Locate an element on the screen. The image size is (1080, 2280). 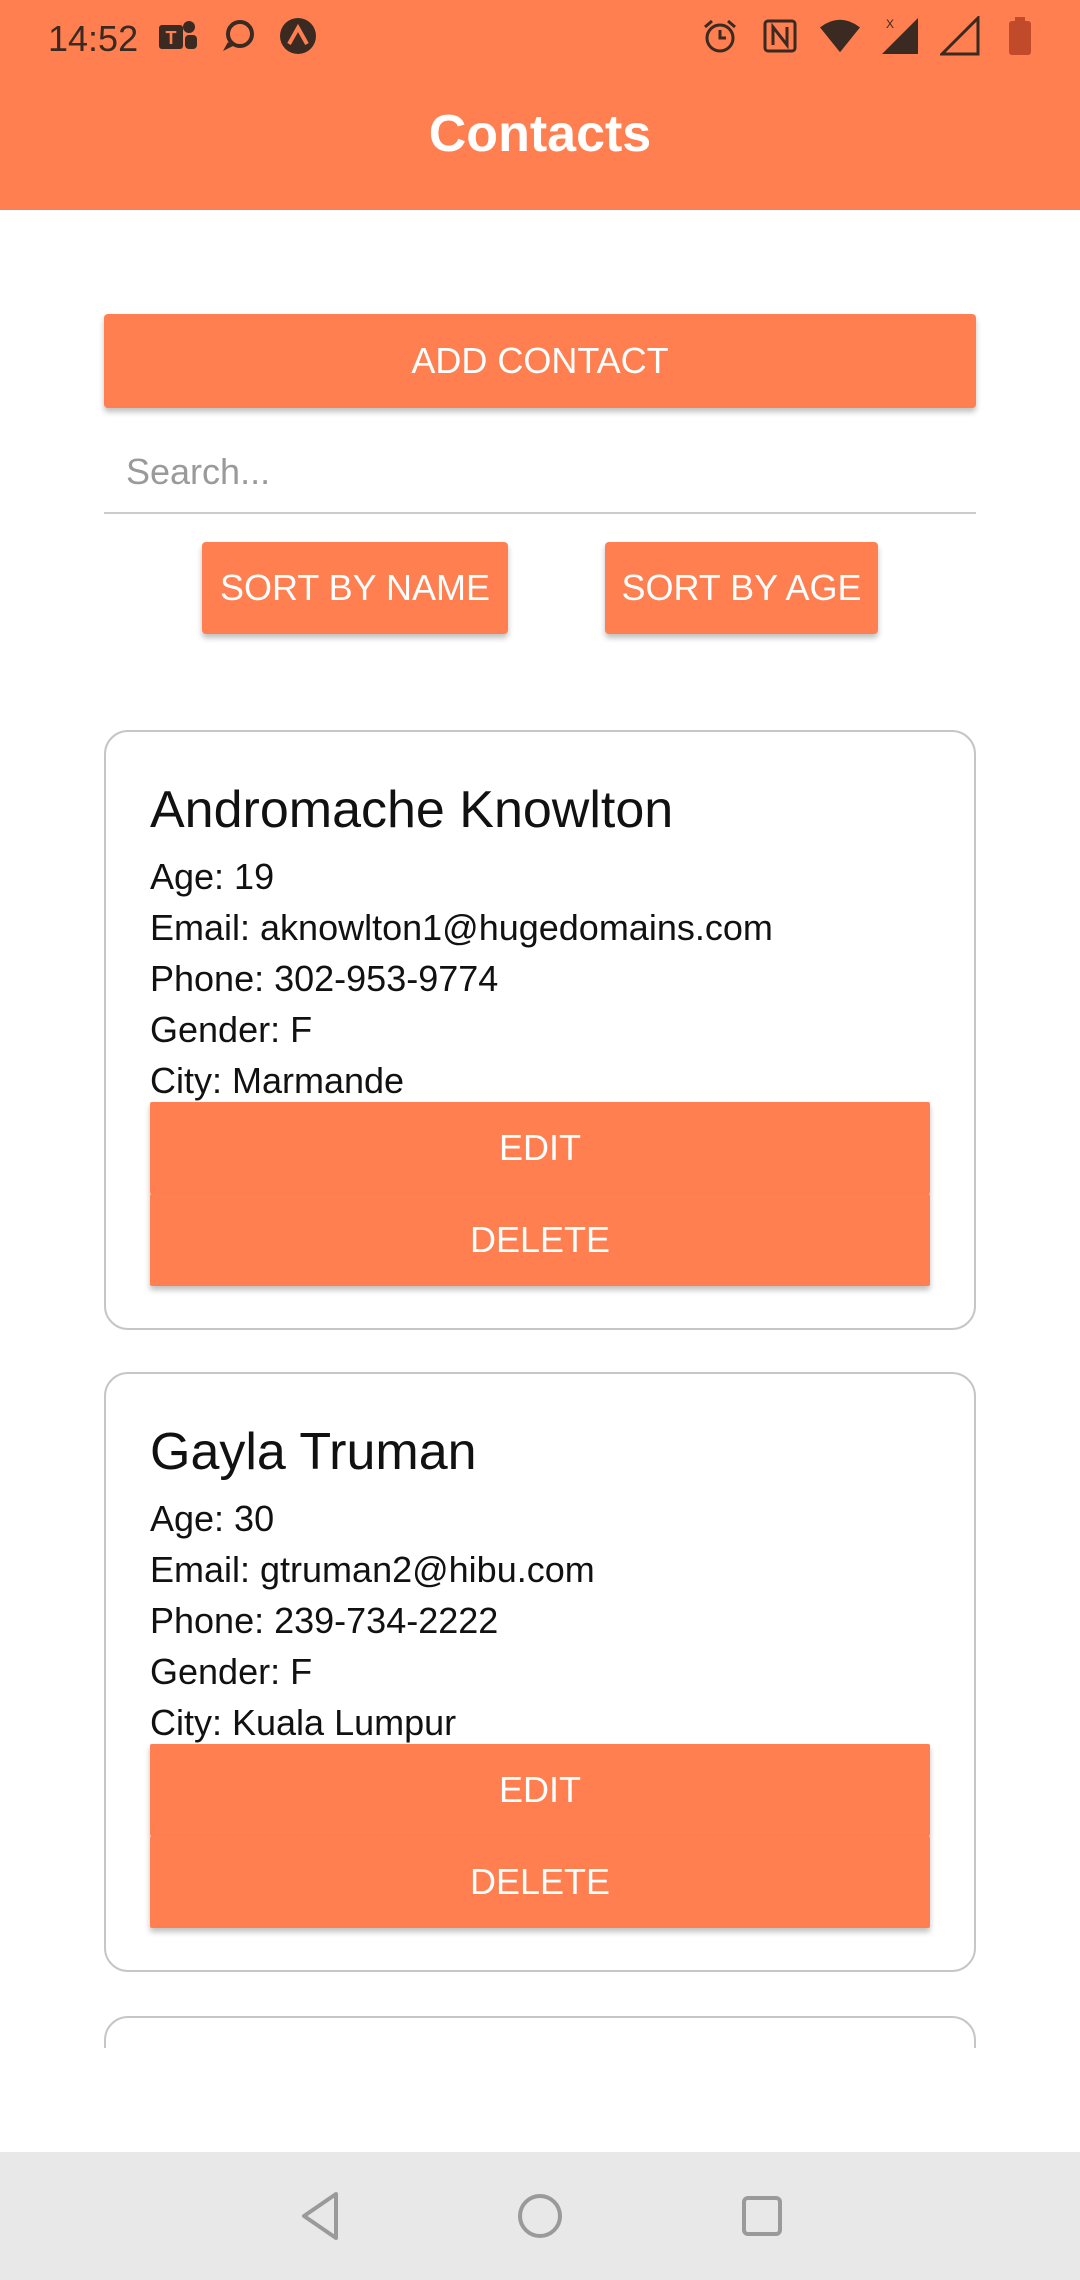
contact-phone: Phone: 302-953-9774 is located at coordinates (324, 978).